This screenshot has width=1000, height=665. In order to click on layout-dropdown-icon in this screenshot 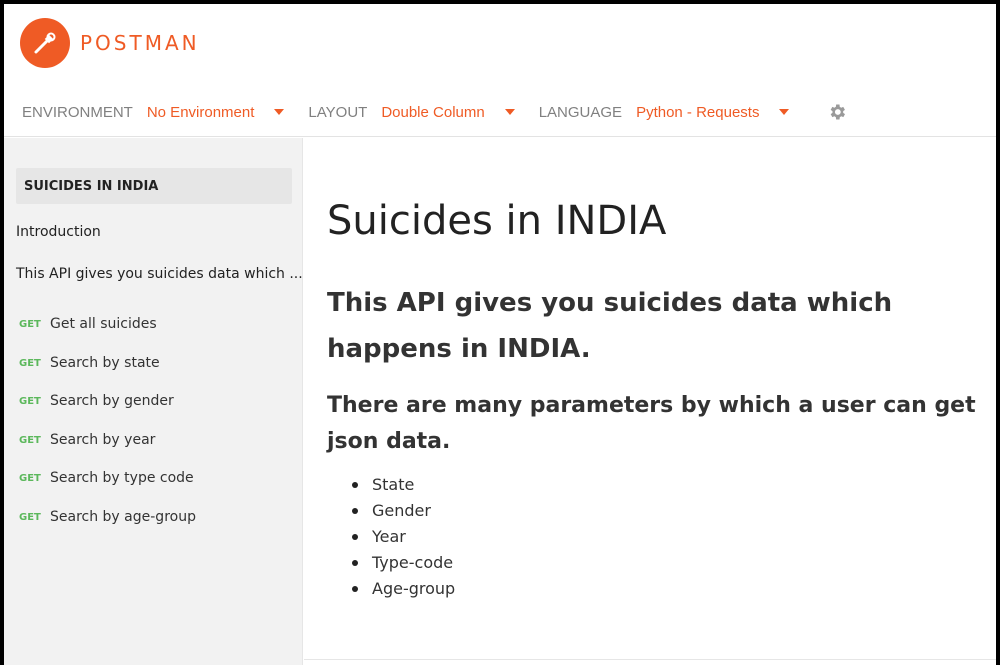, I will do `click(509, 112)`.